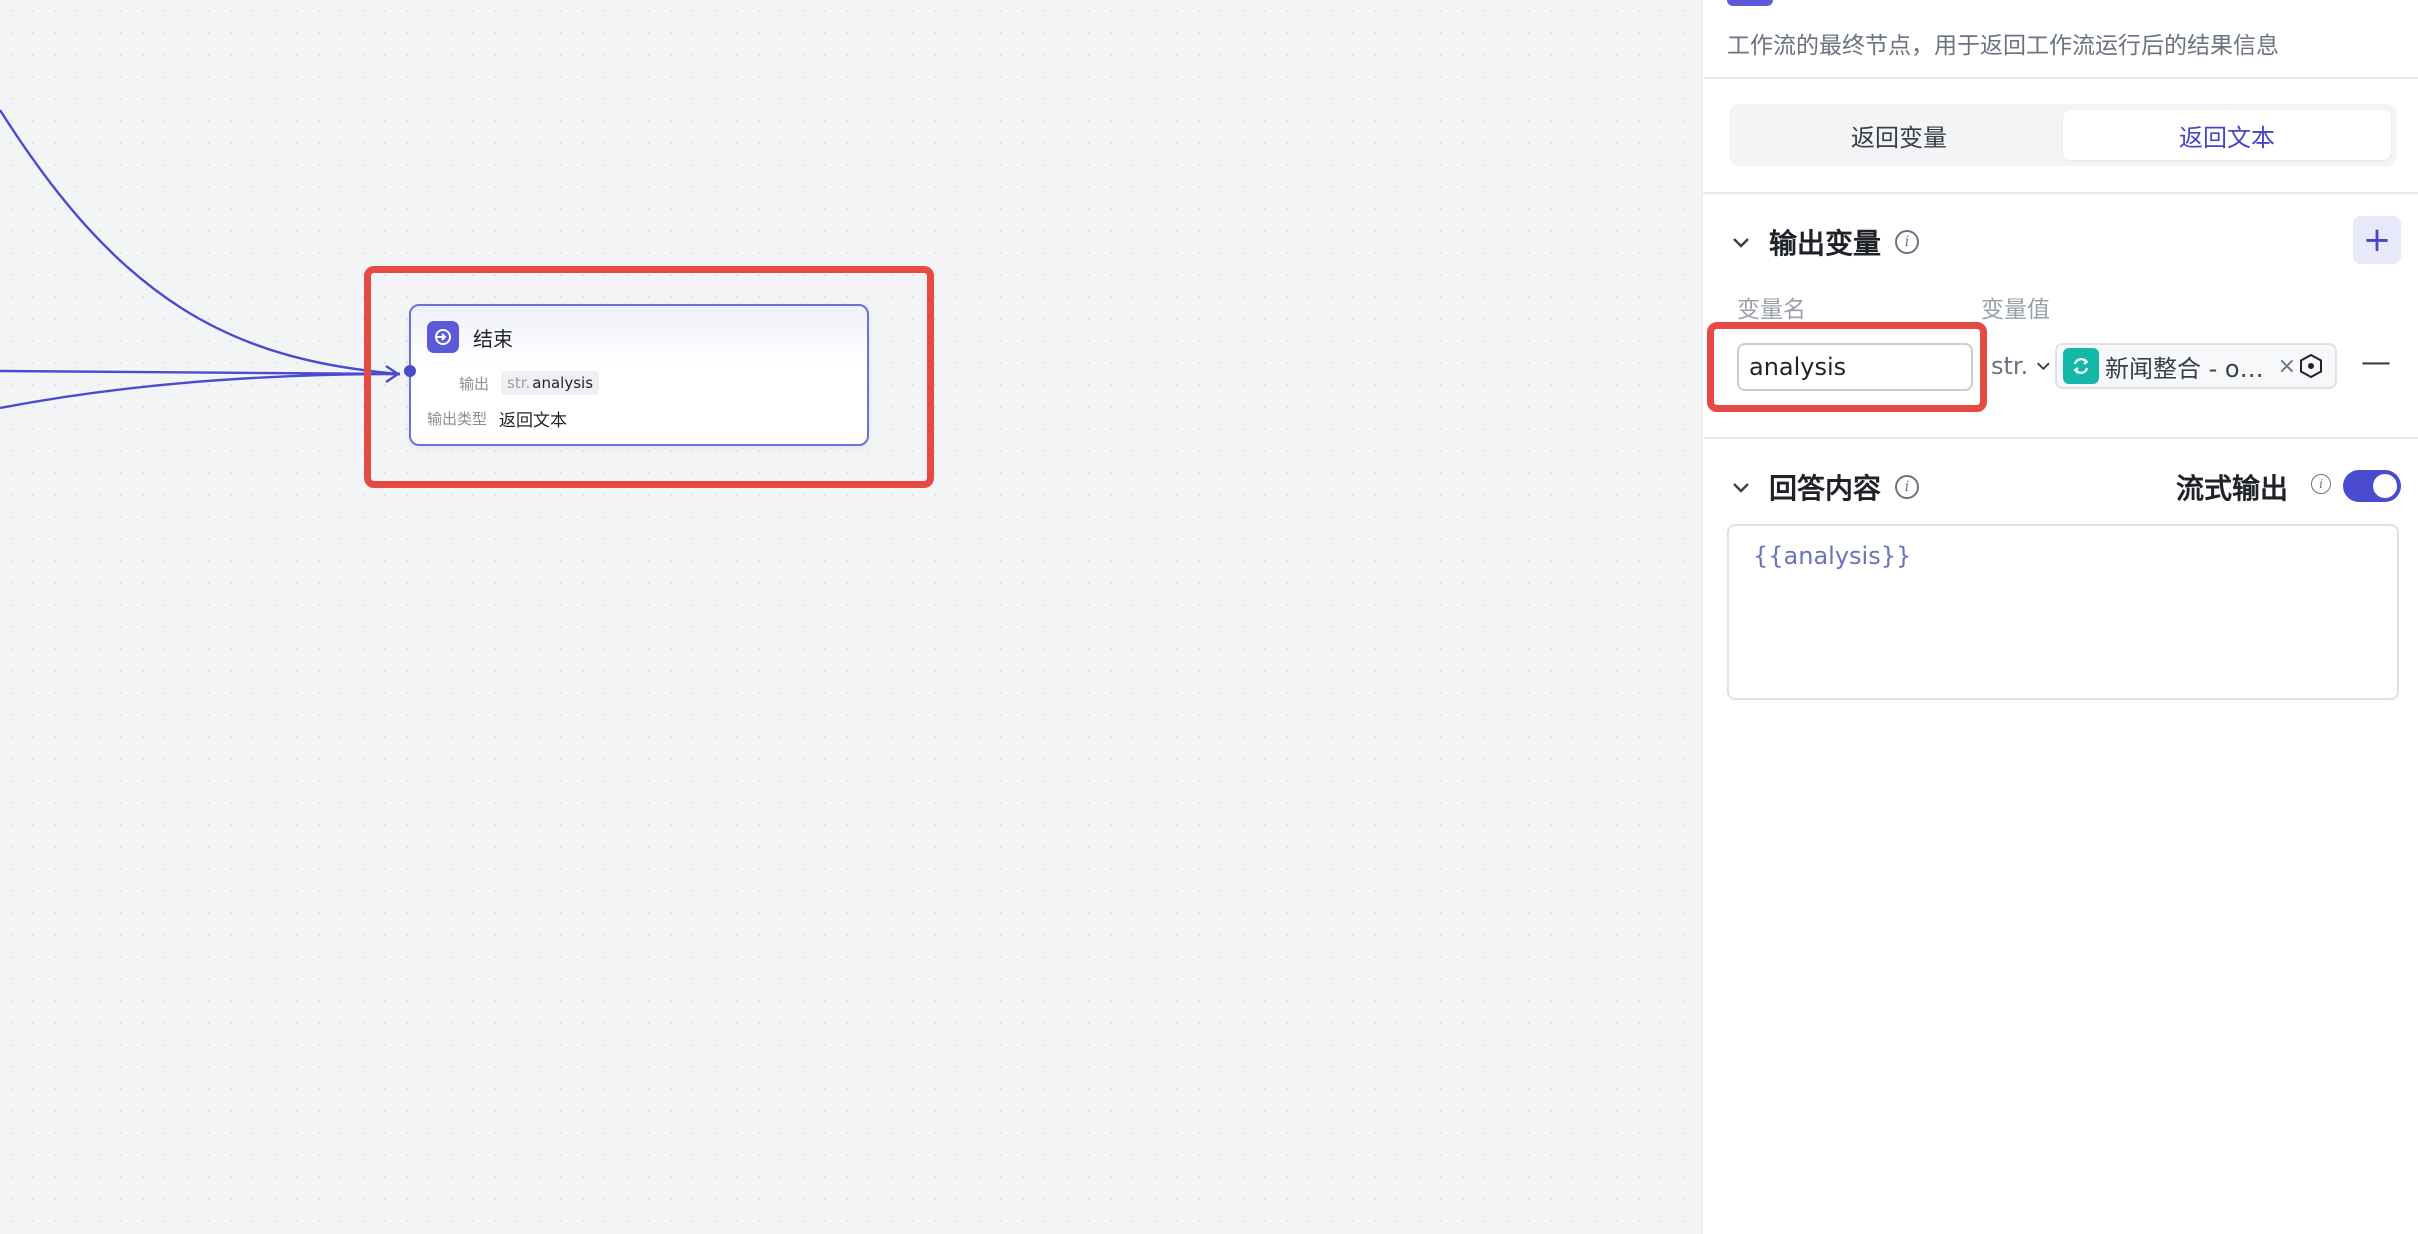 The width and height of the screenshot is (2418, 1234). Describe the element at coordinates (493, 338) in the screenshot. I see `node-title: 结束` at that location.